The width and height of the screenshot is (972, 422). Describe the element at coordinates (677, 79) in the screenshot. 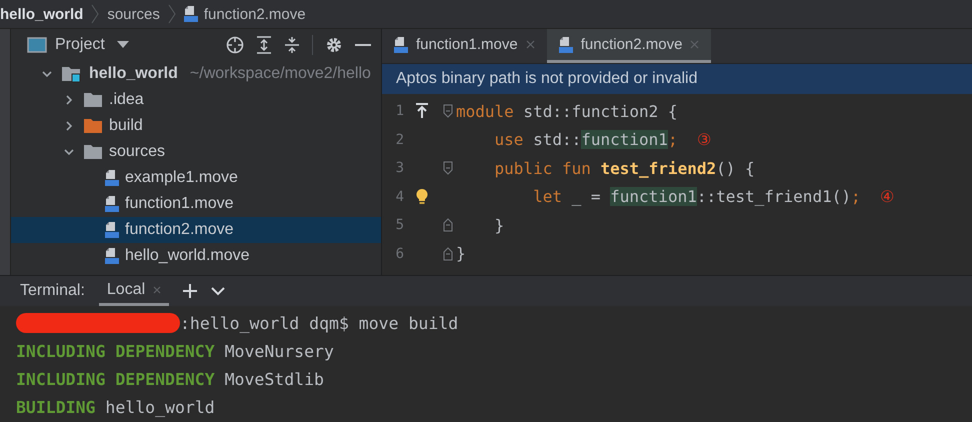

I see `notification-banner: Aptos binary path is not provided or invalid` at that location.